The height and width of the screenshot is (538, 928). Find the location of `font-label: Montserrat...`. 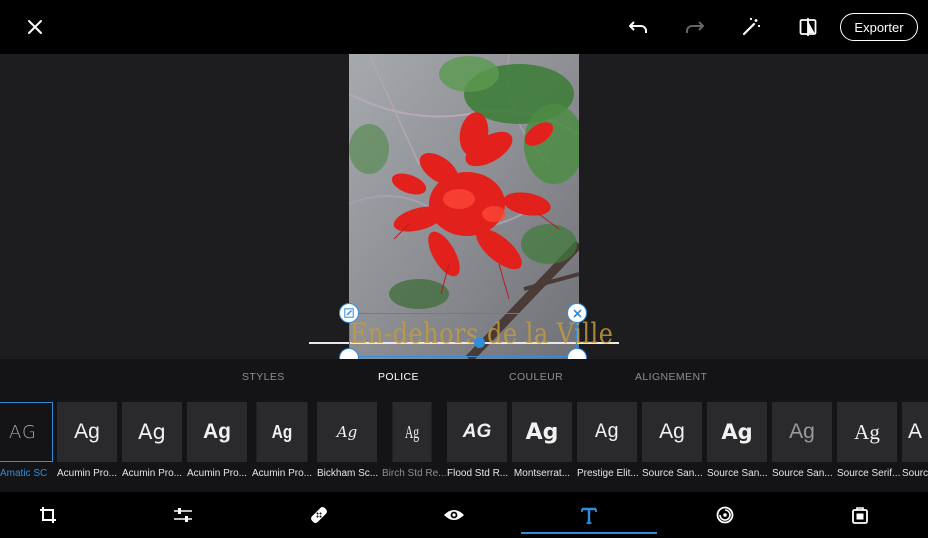

font-label: Montserrat... is located at coordinates (542, 473).